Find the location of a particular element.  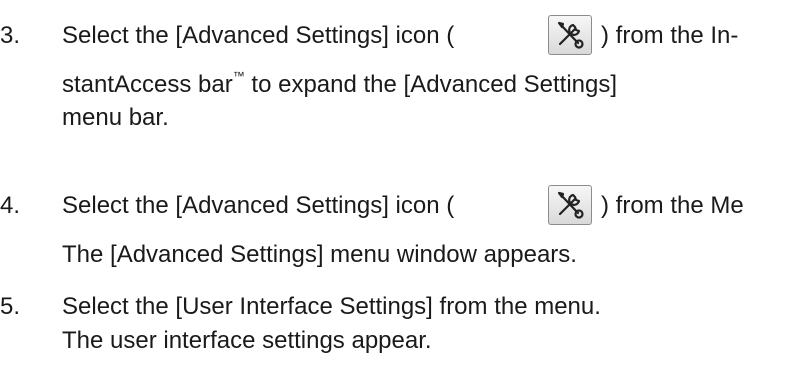

step-text-part: stantAccess bar is located at coordinates (147, 84).